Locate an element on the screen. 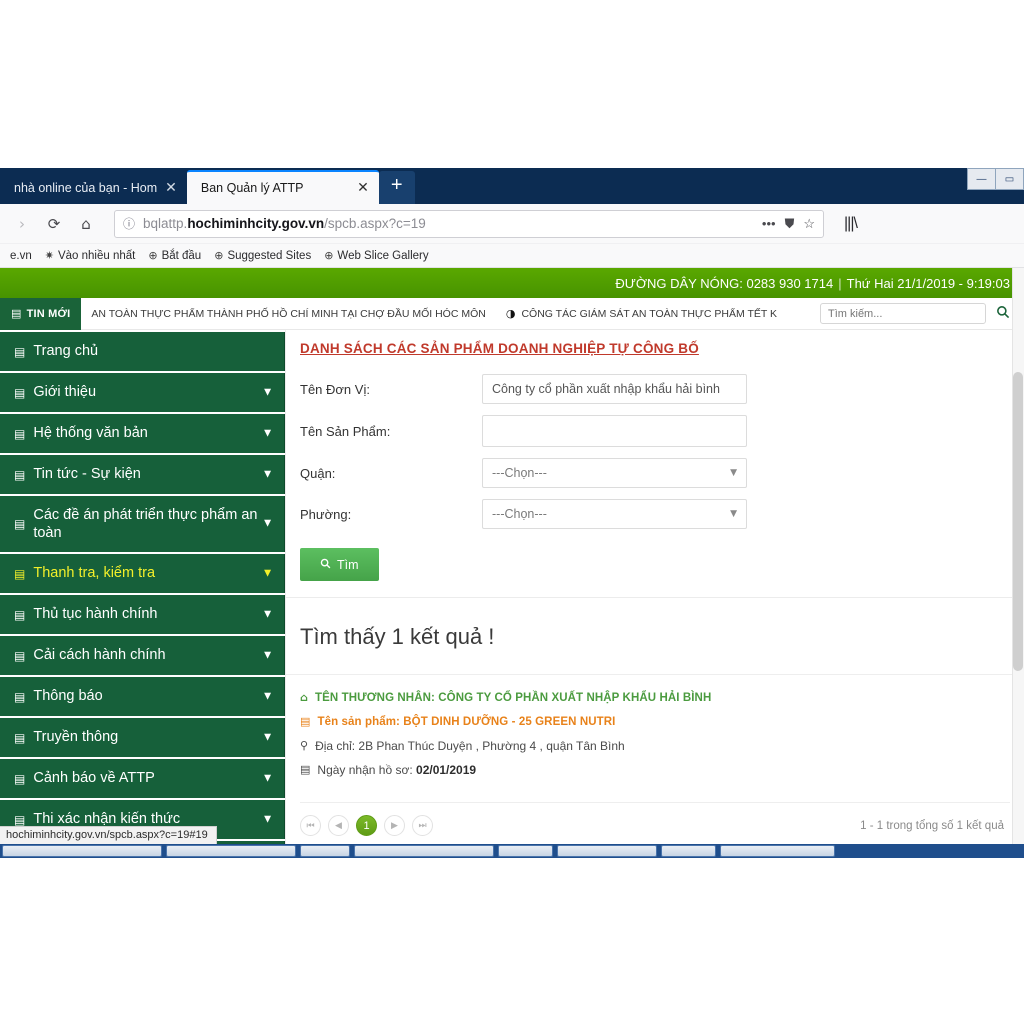  sidebar-item-label: Tin tức - Sự kiện is located at coordinates (87, 474).